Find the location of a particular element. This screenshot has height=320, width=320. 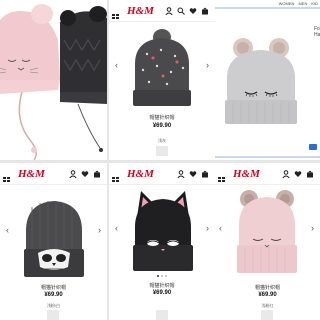

skull-beanie-image is located at coordinates (54, 239).